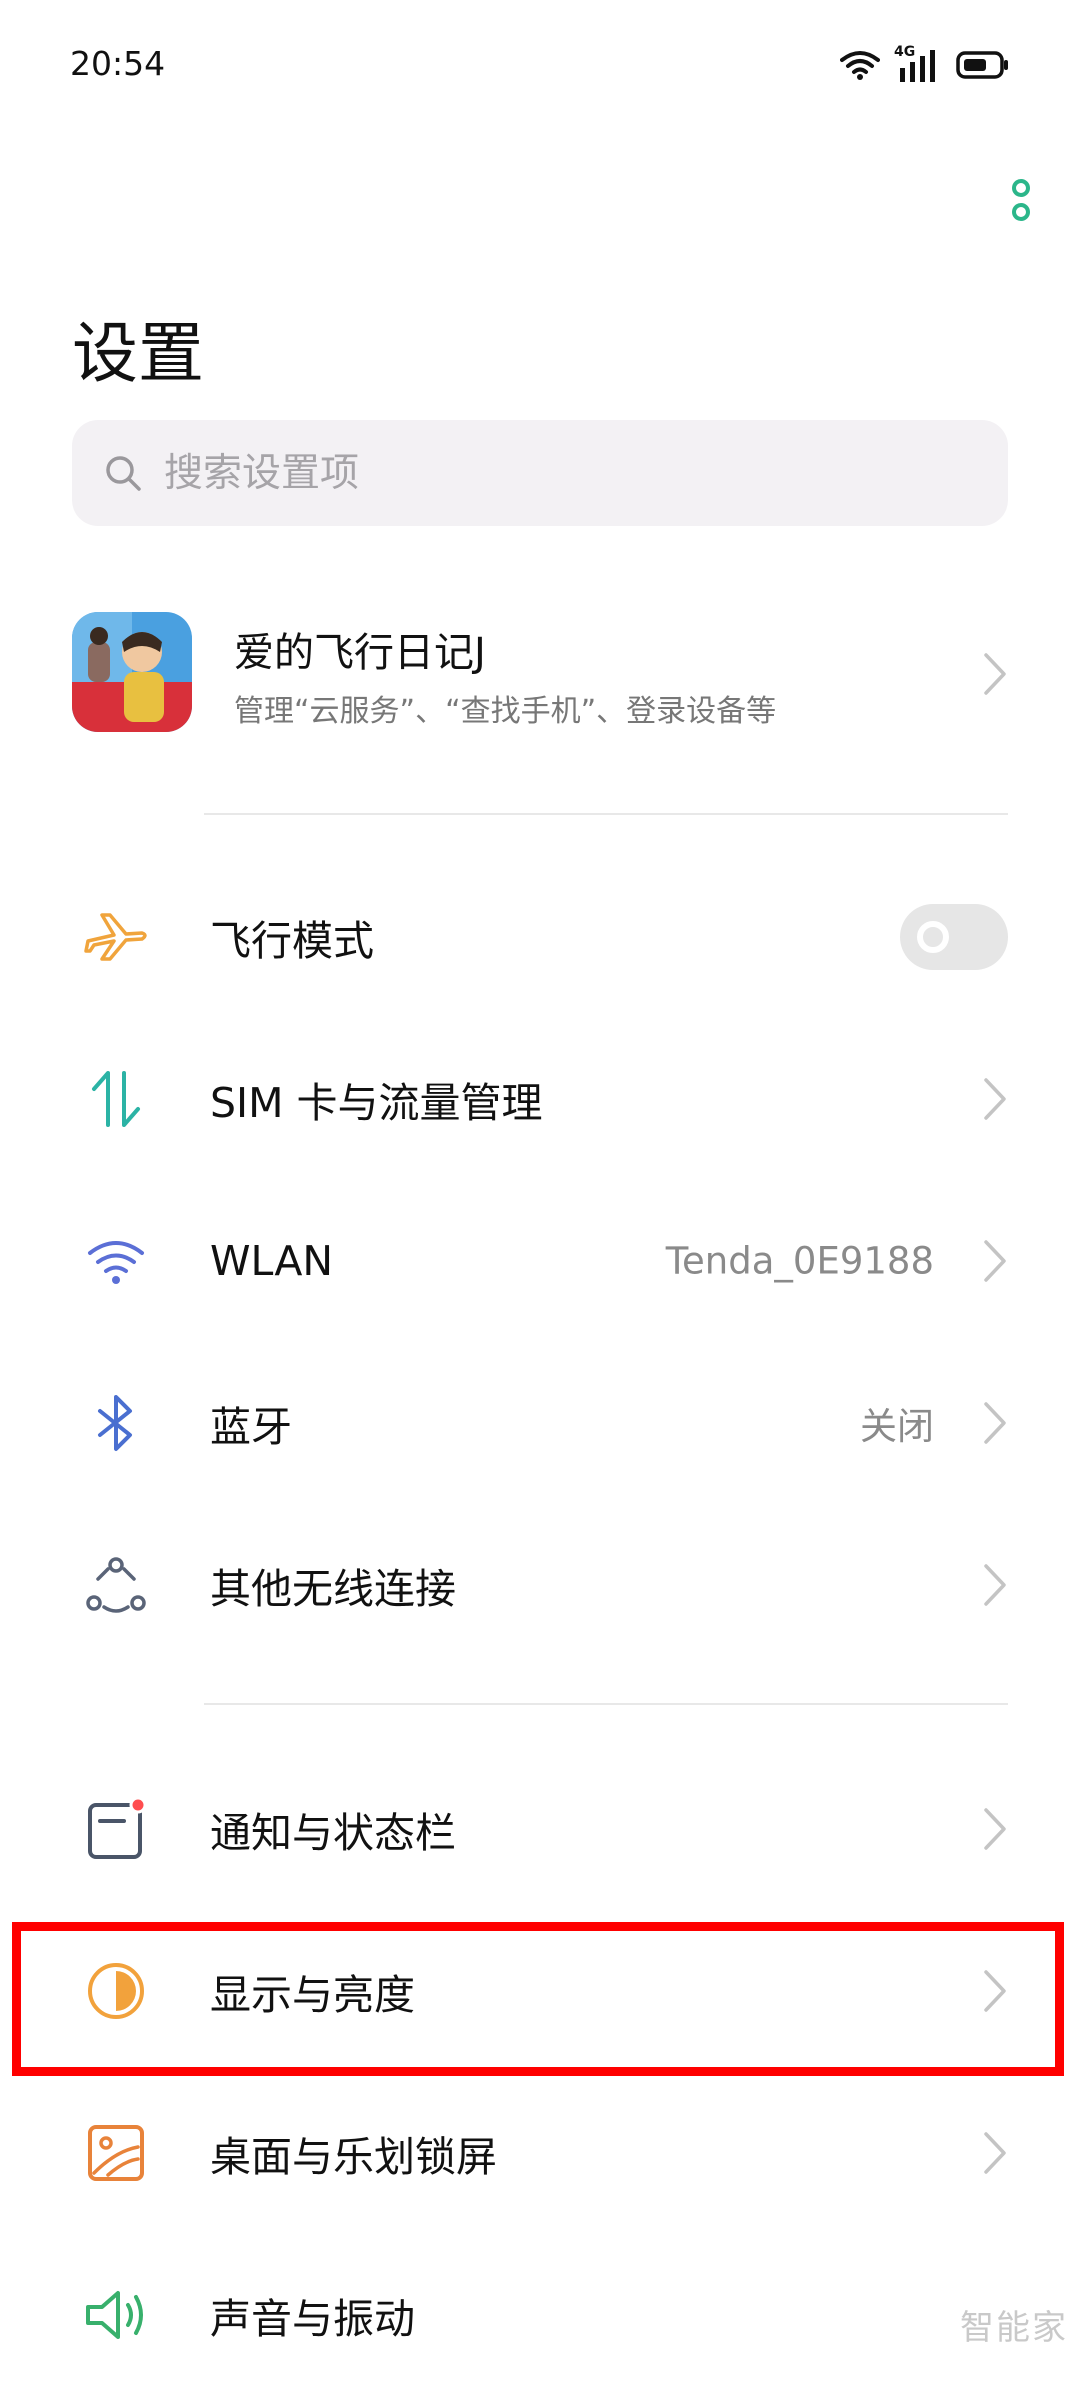  What do you see at coordinates (251, 1427) in the screenshot?
I see `setting-label: 蓝牙` at bounding box center [251, 1427].